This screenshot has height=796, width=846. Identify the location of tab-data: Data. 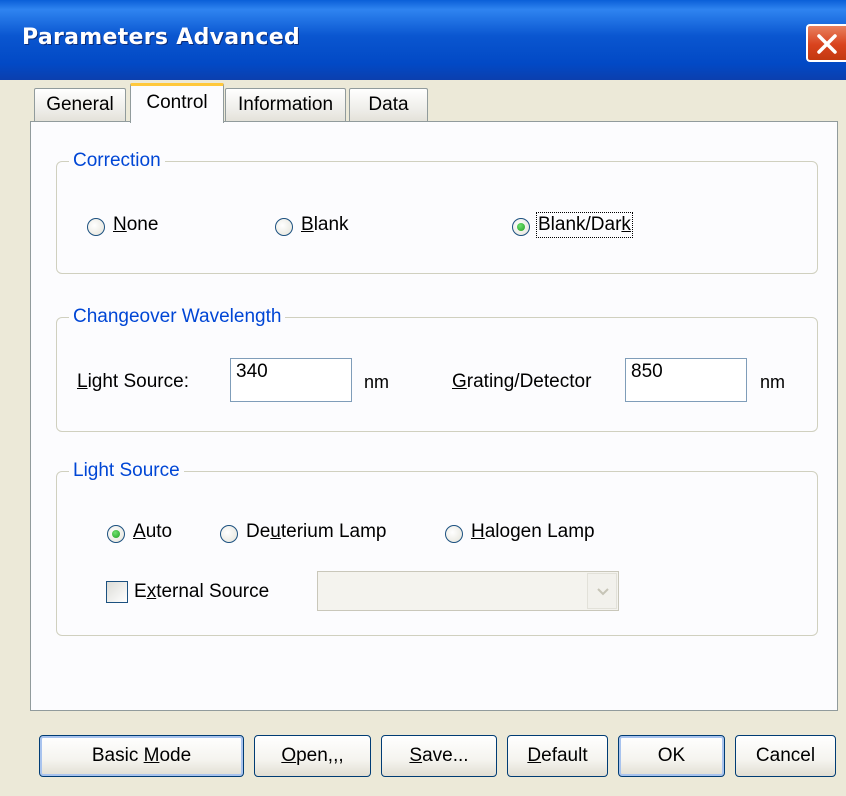
(388, 105).